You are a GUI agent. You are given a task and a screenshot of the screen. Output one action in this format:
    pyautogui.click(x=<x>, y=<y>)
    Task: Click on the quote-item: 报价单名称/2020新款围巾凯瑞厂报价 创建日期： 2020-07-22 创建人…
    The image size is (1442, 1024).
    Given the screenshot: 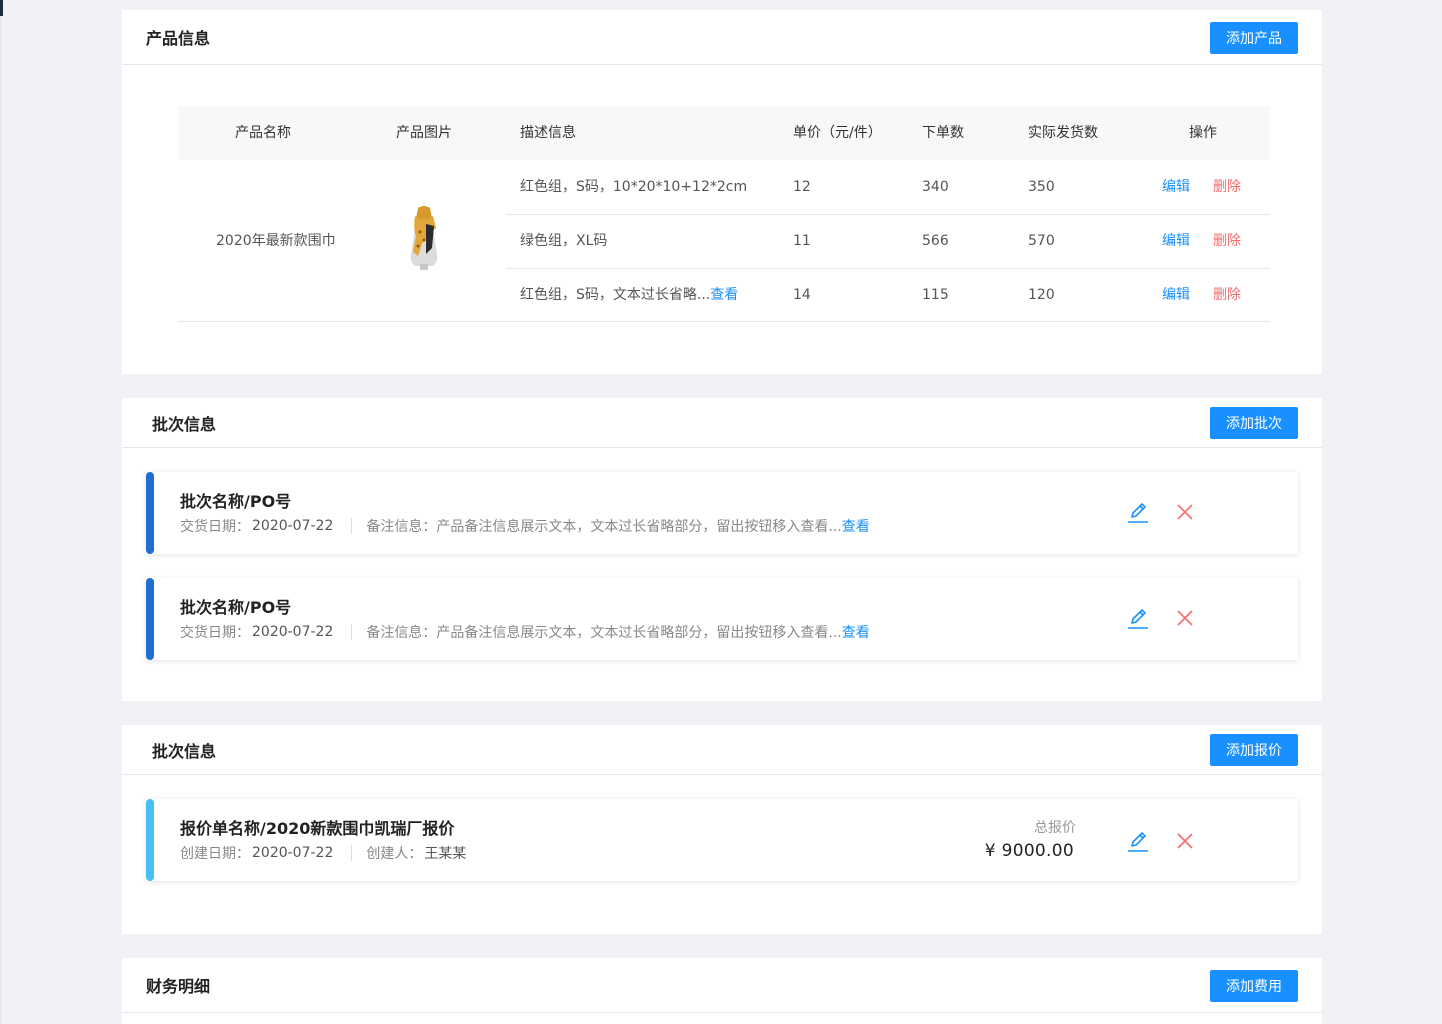 What is the action you would take?
    pyautogui.click(x=722, y=840)
    